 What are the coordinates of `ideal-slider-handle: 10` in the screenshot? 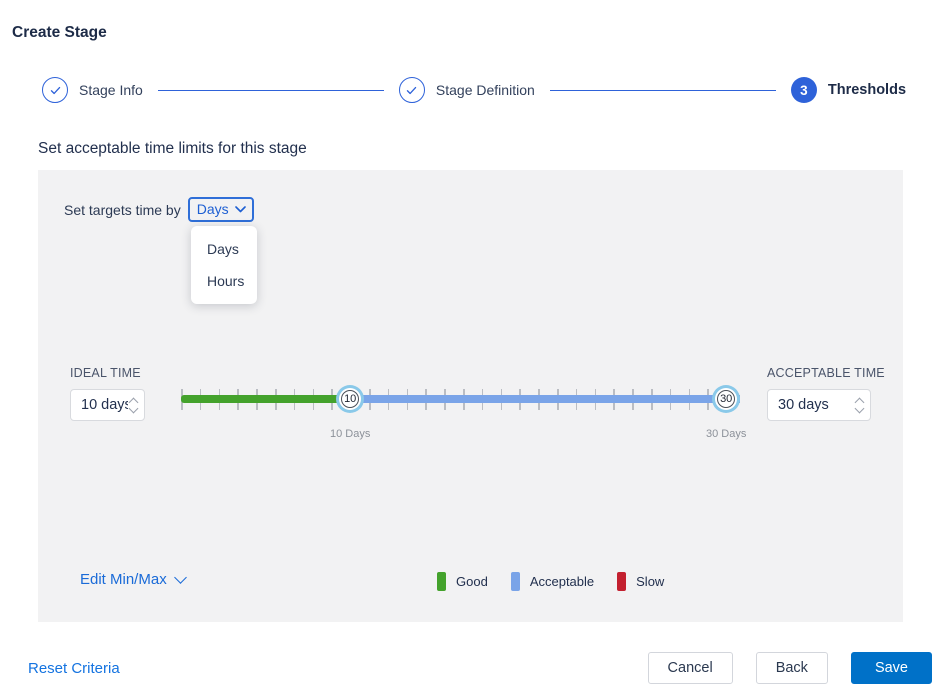 It's located at (350, 399).